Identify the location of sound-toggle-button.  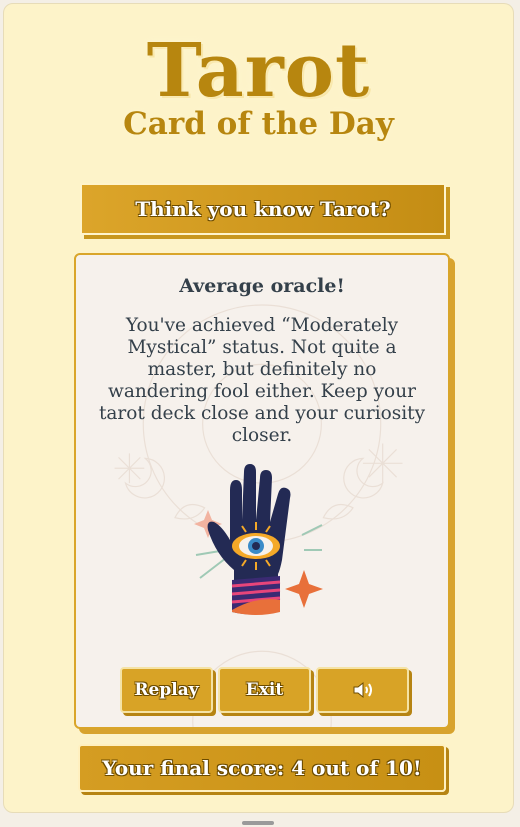
(362, 690).